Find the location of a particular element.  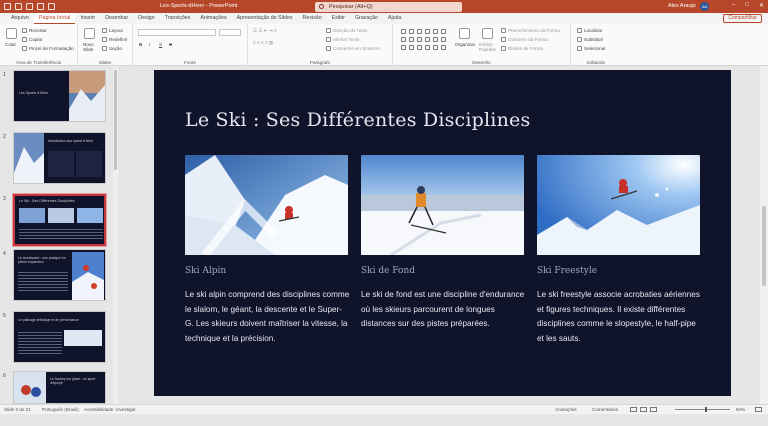

tab-pagina-inicial: Página Inicial is located at coordinates (54, 18).